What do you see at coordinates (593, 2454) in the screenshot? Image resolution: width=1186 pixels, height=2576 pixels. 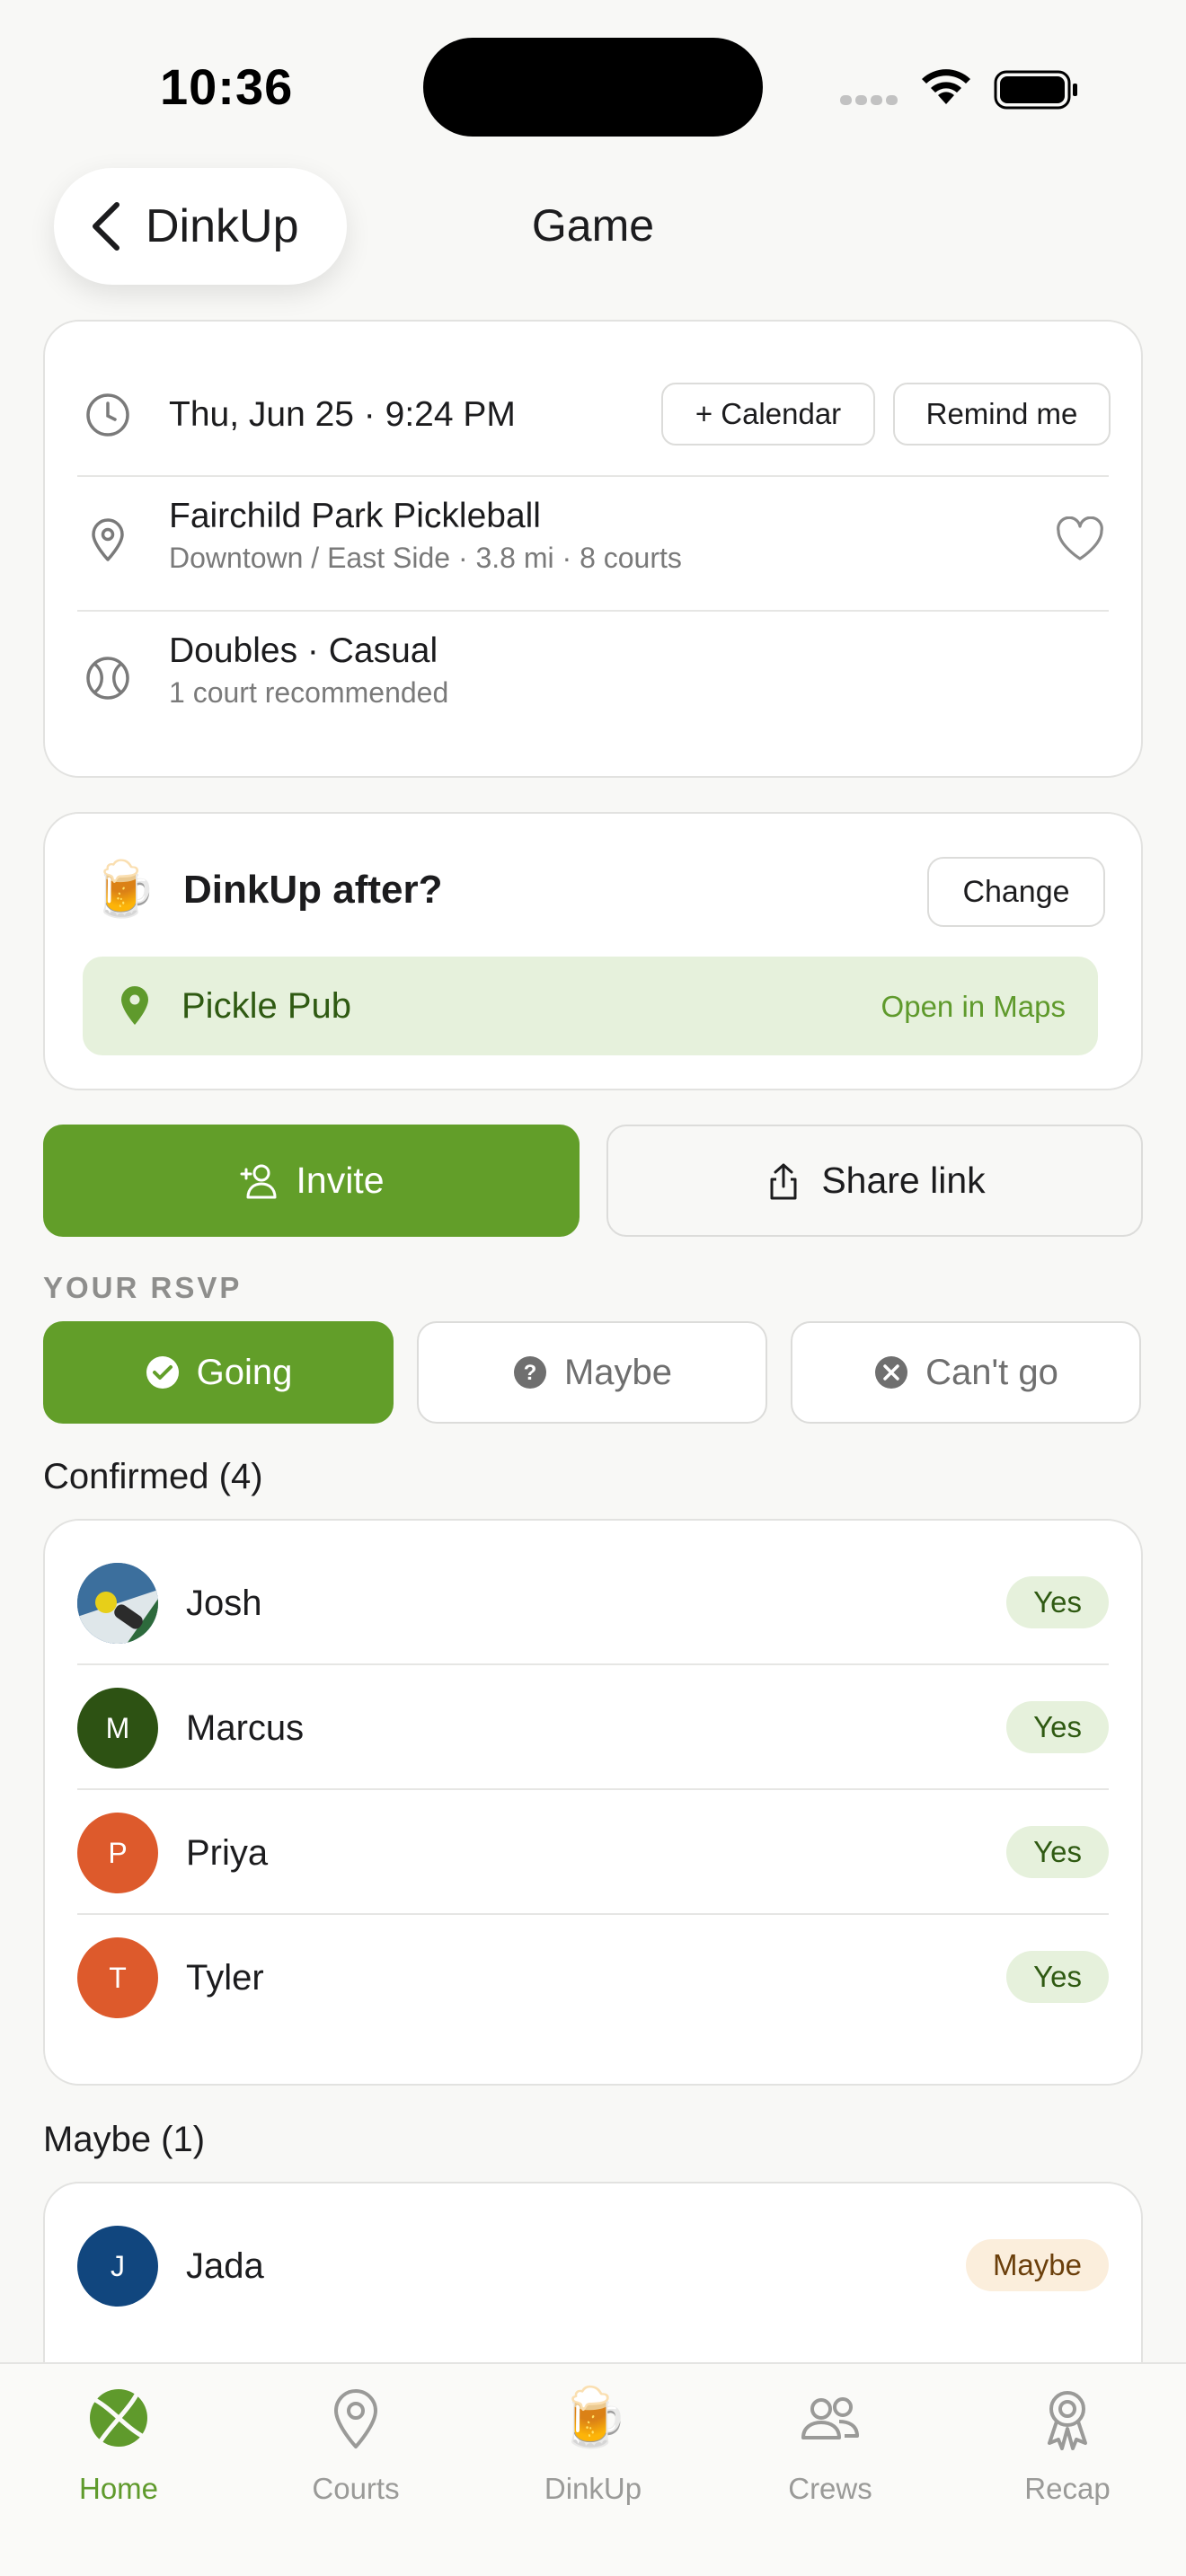 I see `tab-dinkup: 🍺 DinkUp` at bounding box center [593, 2454].